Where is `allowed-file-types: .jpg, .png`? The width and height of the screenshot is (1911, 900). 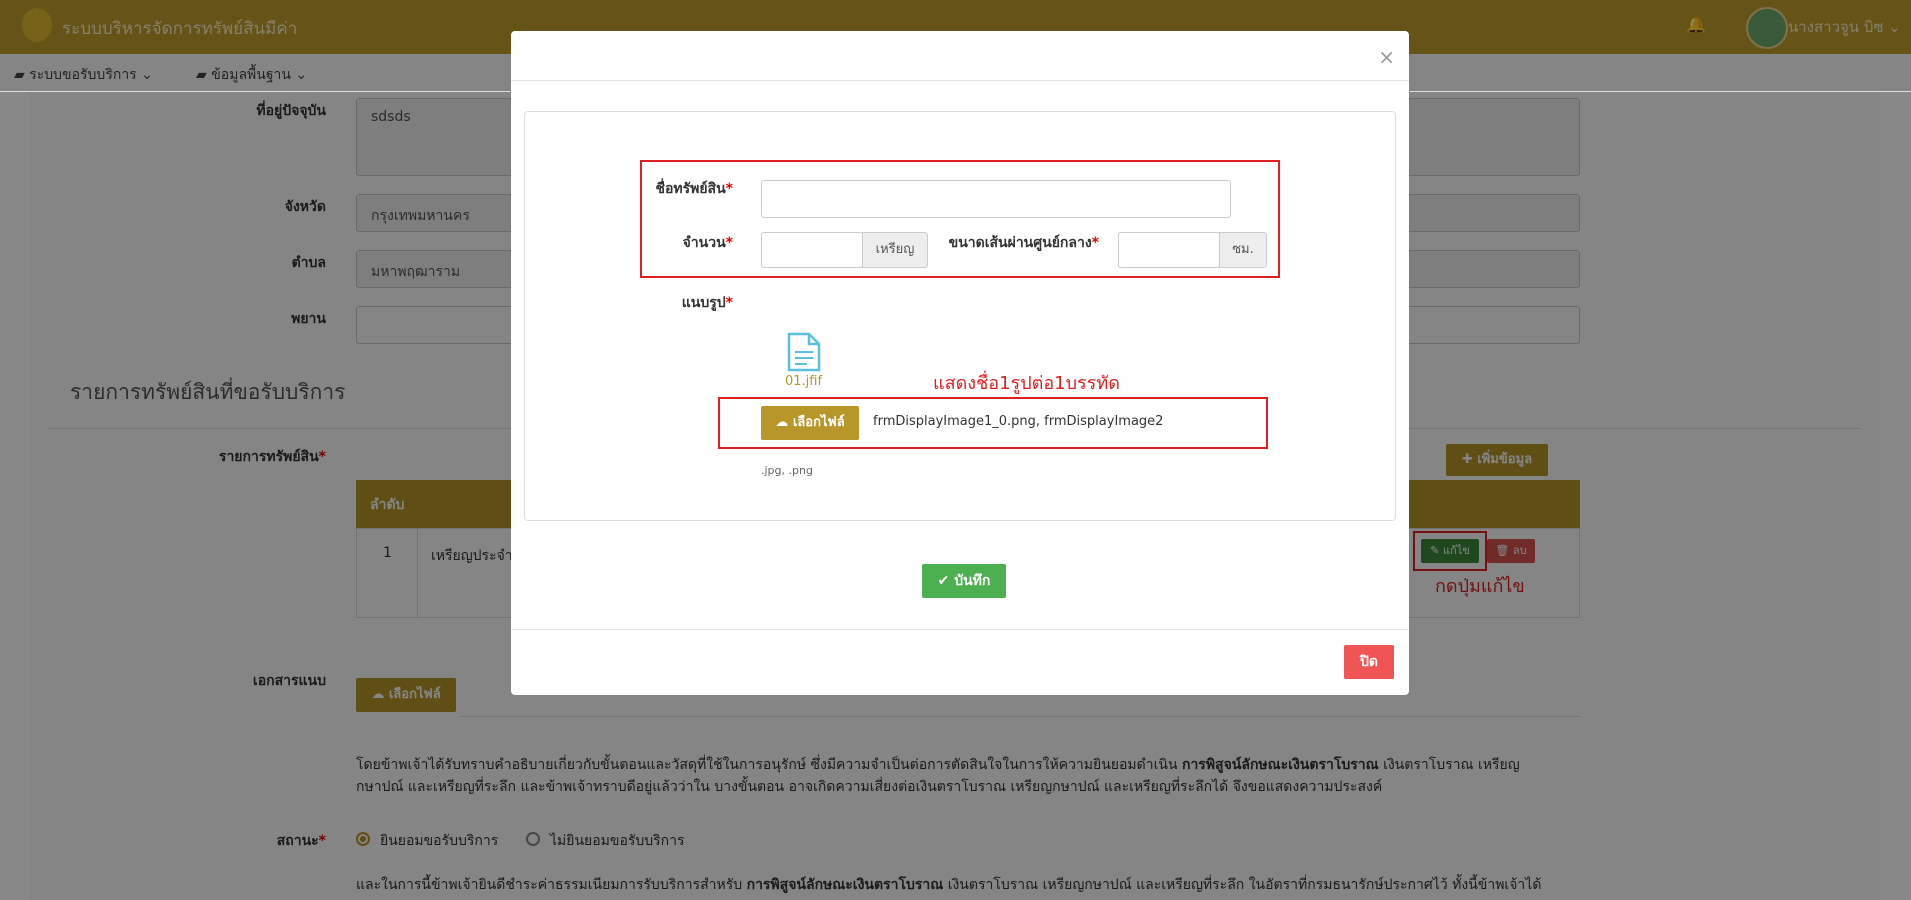 allowed-file-types: .jpg, .png is located at coordinates (787, 470).